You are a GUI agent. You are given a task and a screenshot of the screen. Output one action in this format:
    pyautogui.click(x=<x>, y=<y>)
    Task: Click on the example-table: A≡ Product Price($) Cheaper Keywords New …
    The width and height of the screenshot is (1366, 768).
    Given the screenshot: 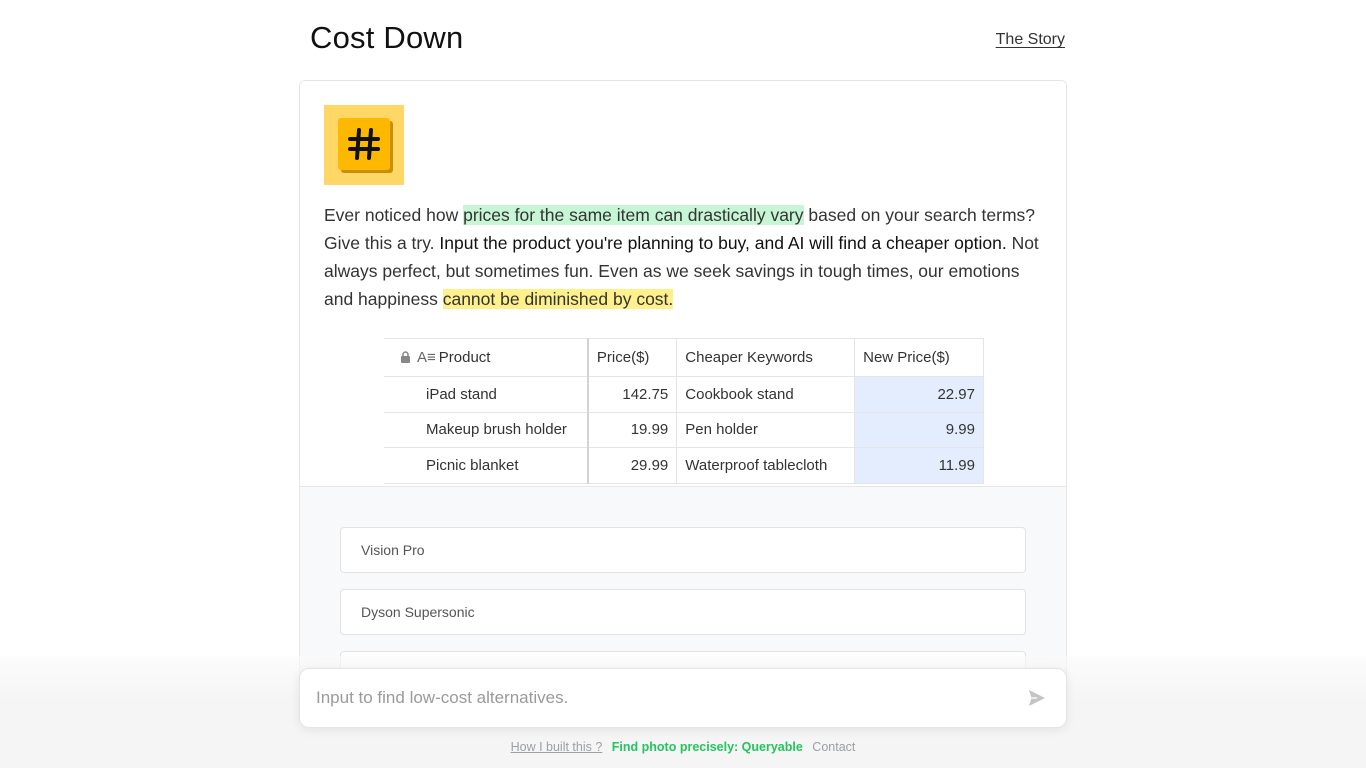 What is the action you would take?
    pyautogui.click(x=684, y=411)
    